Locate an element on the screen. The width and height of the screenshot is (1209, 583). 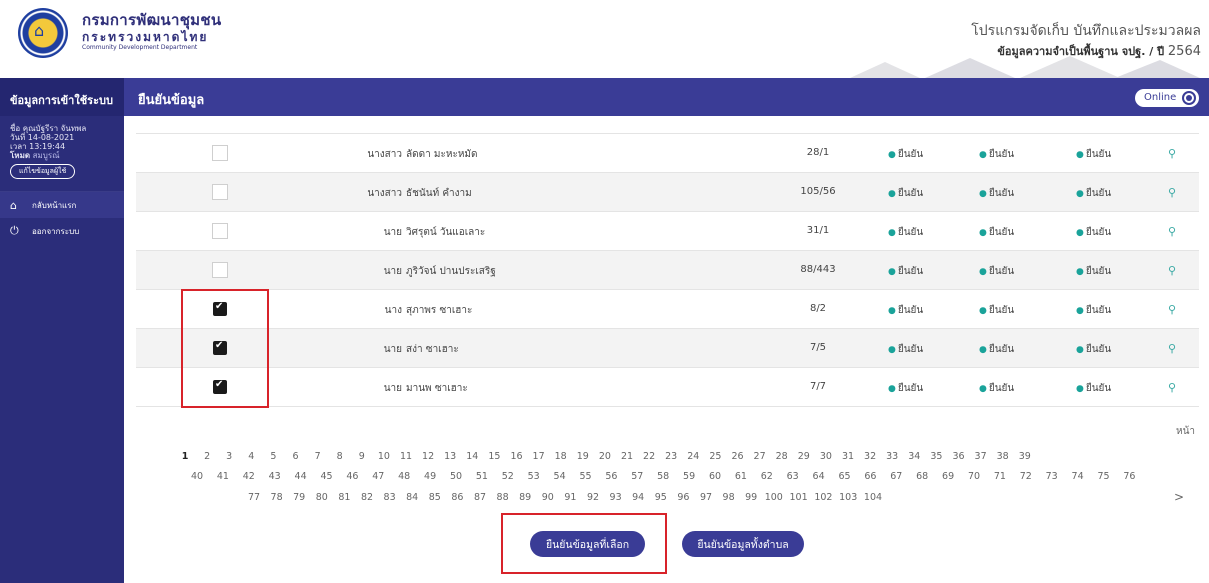
page-link: 89 is located at coordinates (525, 497).